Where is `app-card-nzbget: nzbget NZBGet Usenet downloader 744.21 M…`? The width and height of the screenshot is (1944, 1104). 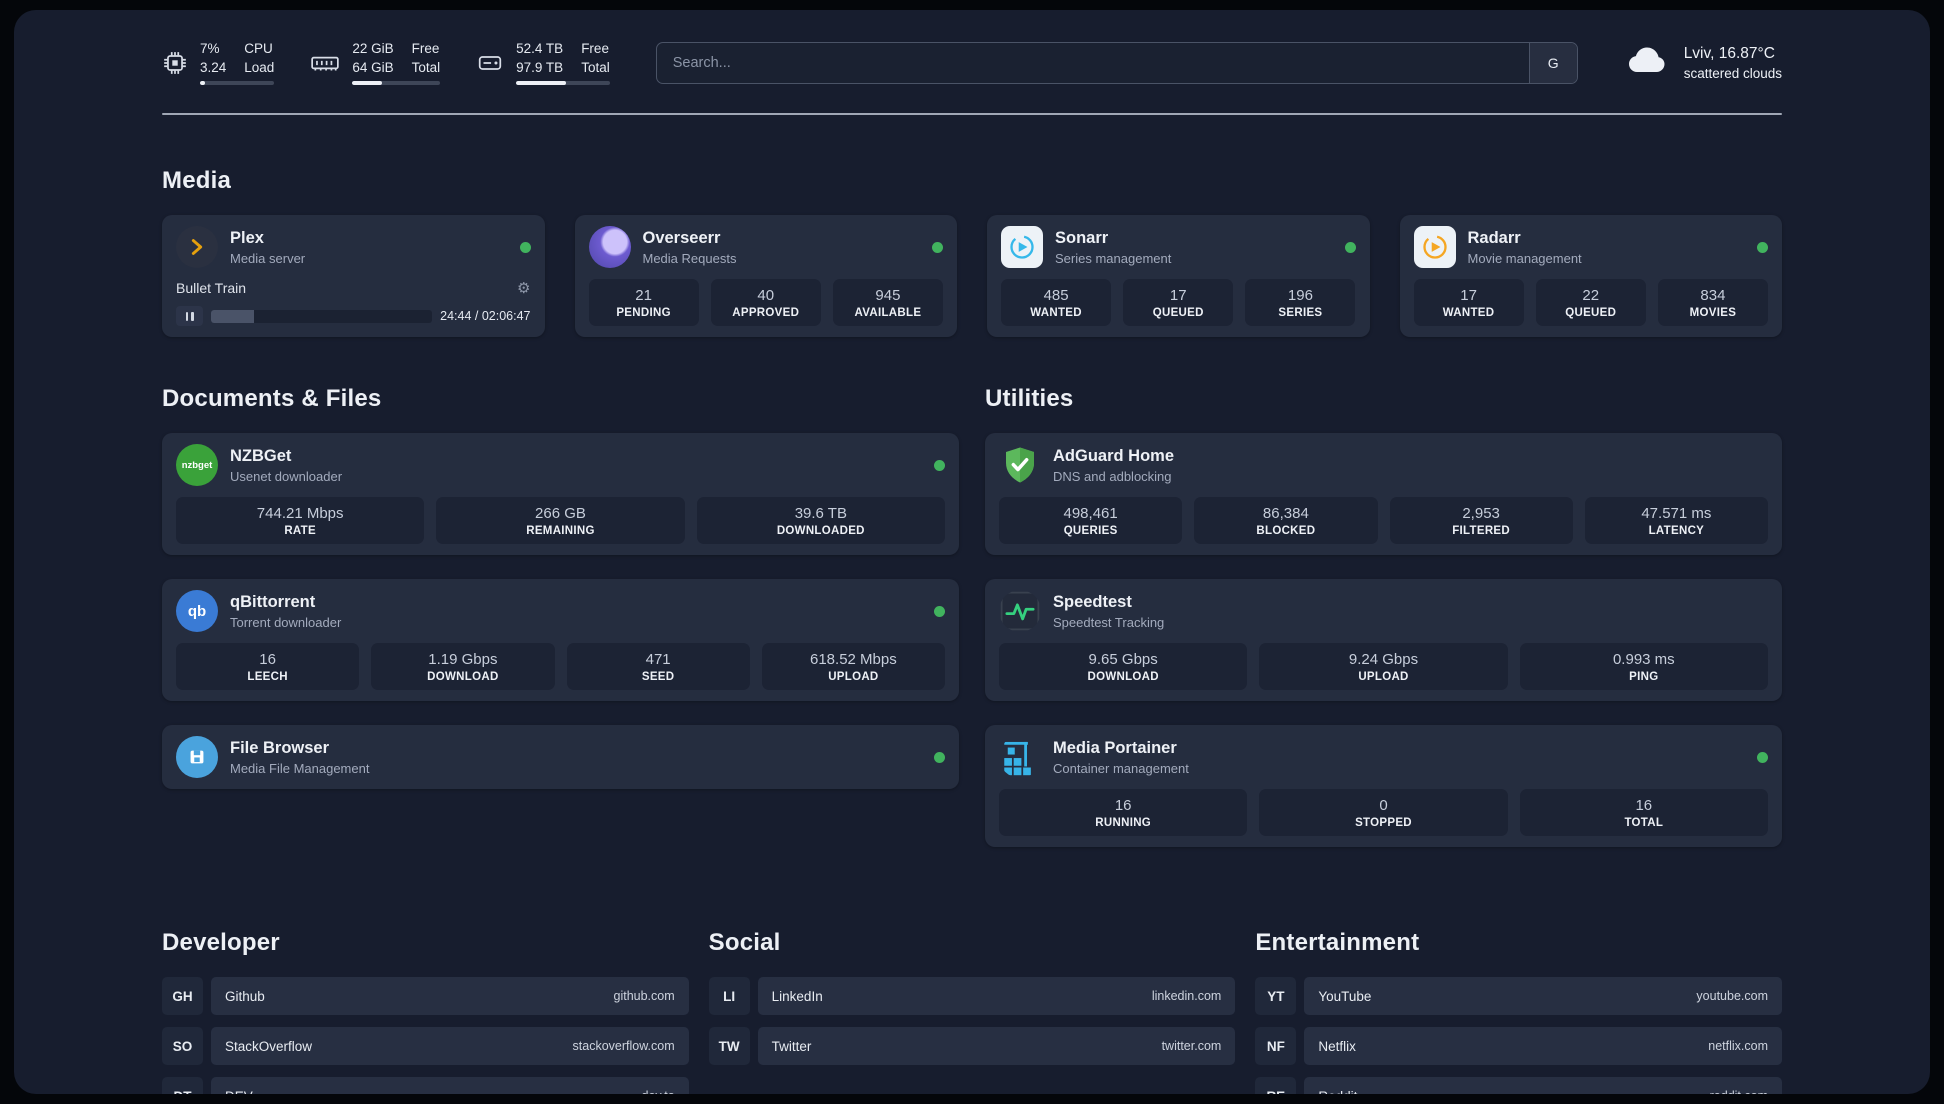 app-card-nzbget: nzbget NZBGet Usenet downloader 744.21 M… is located at coordinates (560, 494).